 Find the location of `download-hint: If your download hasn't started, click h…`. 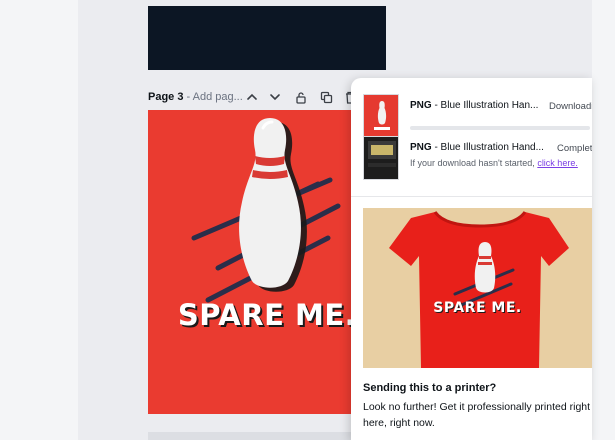

download-hint: If your download hasn't started, click h… is located at coordinates (494, 163).